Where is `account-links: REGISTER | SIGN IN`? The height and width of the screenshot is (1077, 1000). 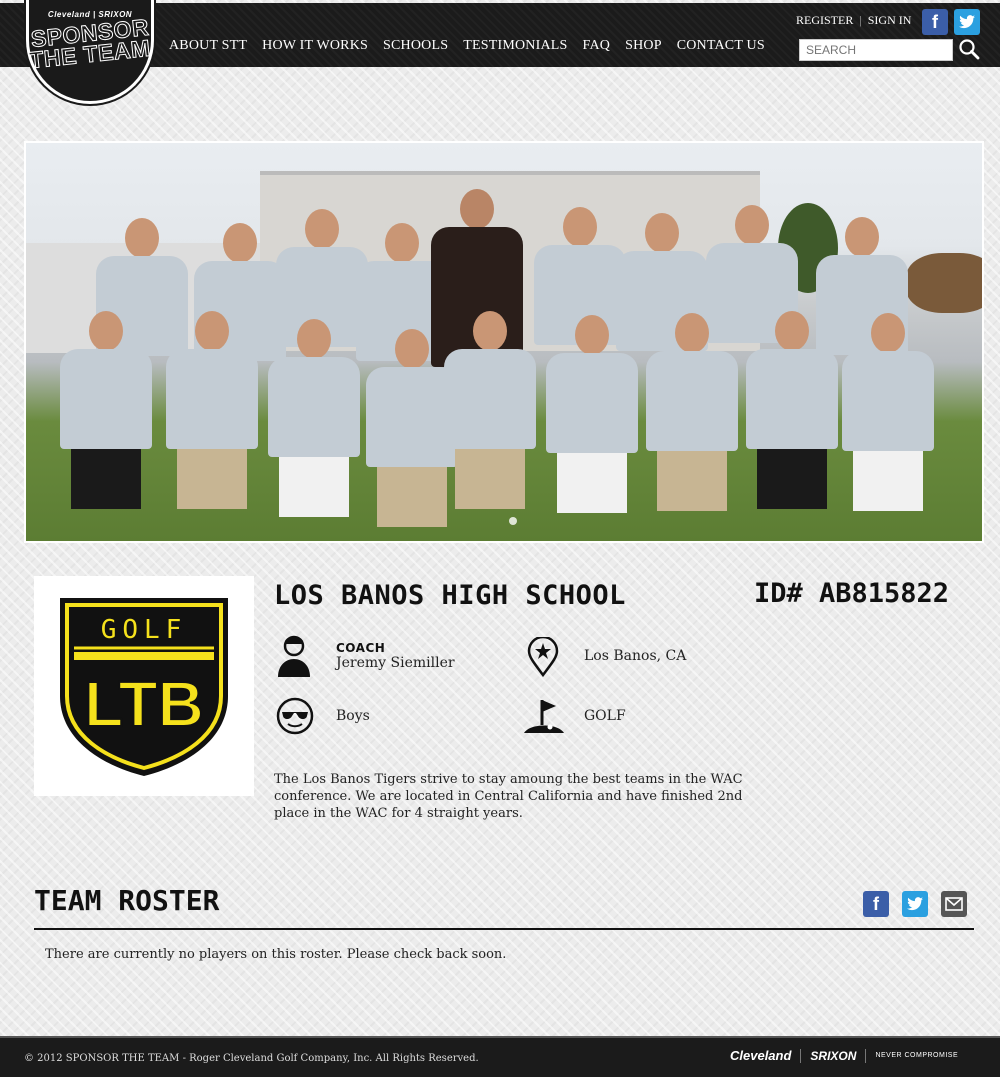 account-links: REGISTER | SIGN IN is located at coordinates (853, 20).